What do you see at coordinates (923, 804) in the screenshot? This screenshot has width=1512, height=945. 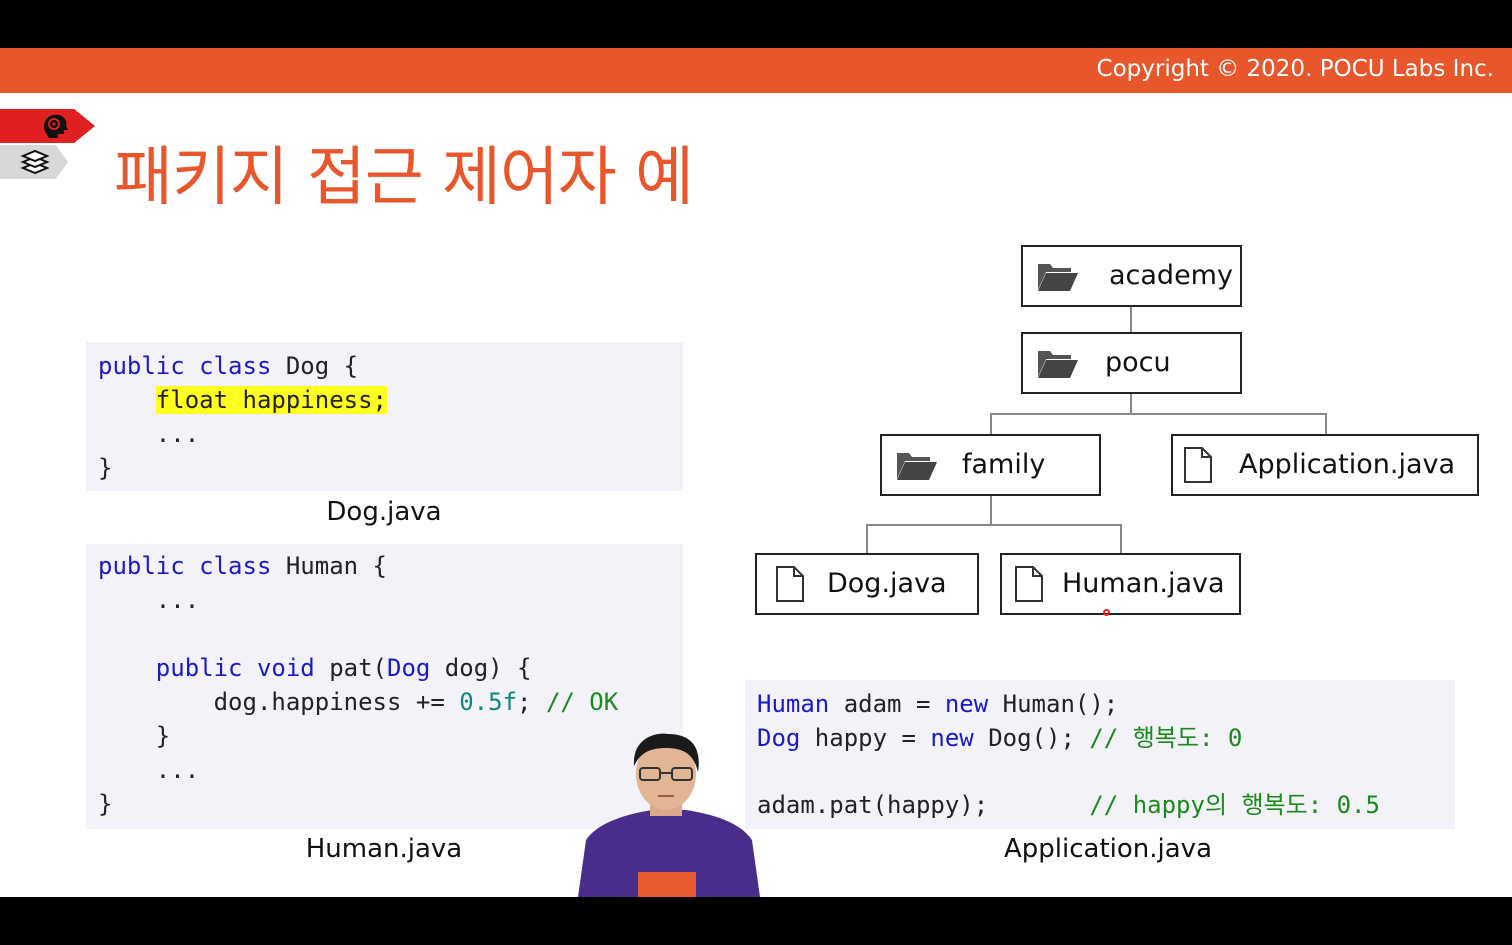 I see `code-token: adam.pat(happy);` at bounding box center [923, 804].